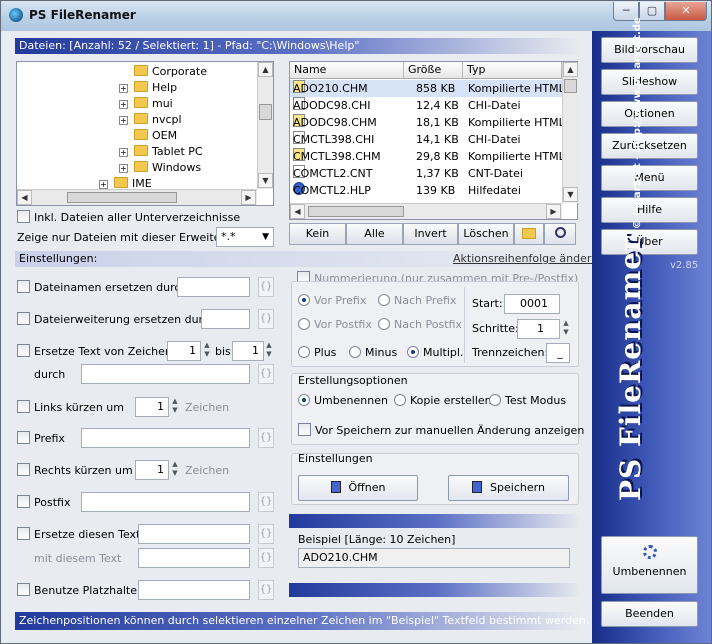 This screenshot has height=644, width=712. What do you see at coordinates (417, 301) in the screenshot?
I see `nach-prefix-radio: Nach Prefix` at bounding box center [417, 301].